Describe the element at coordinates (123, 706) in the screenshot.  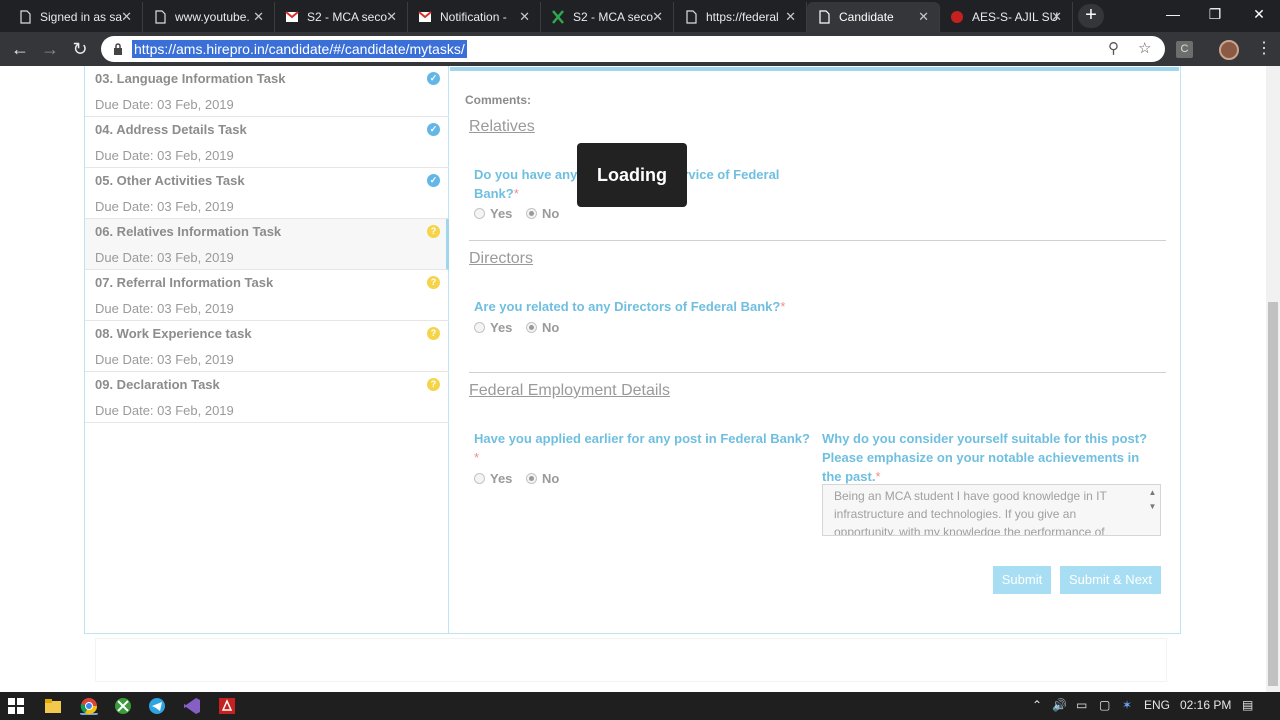
I see `xbox-icon` at that location.